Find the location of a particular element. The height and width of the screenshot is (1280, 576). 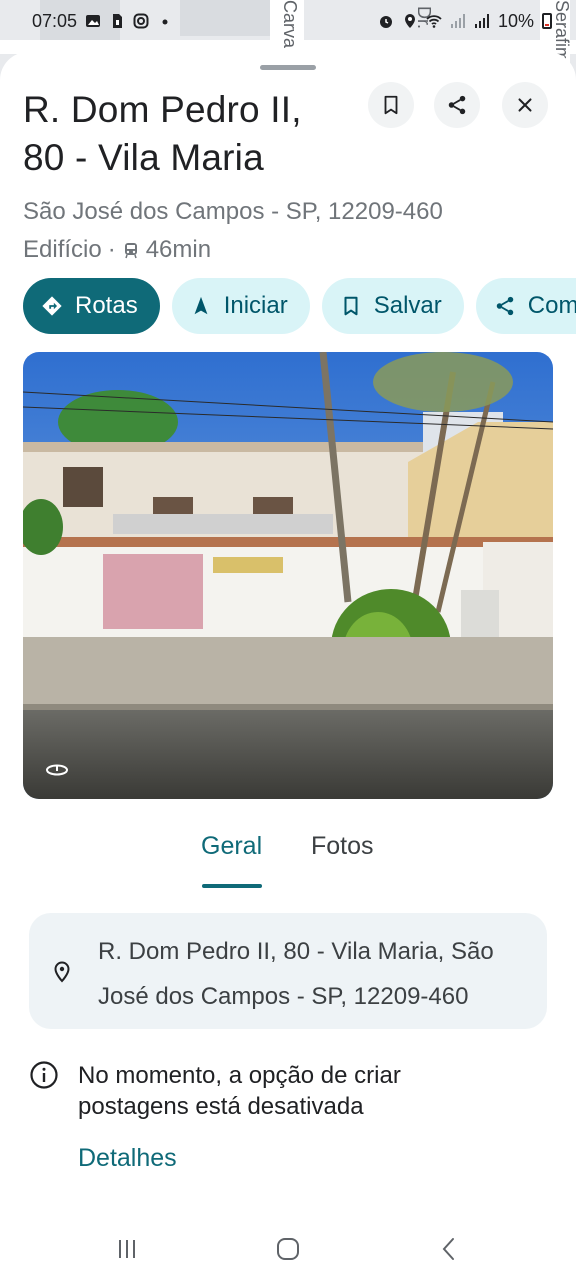

location-pin-icon is located at coordinates (62, 972).